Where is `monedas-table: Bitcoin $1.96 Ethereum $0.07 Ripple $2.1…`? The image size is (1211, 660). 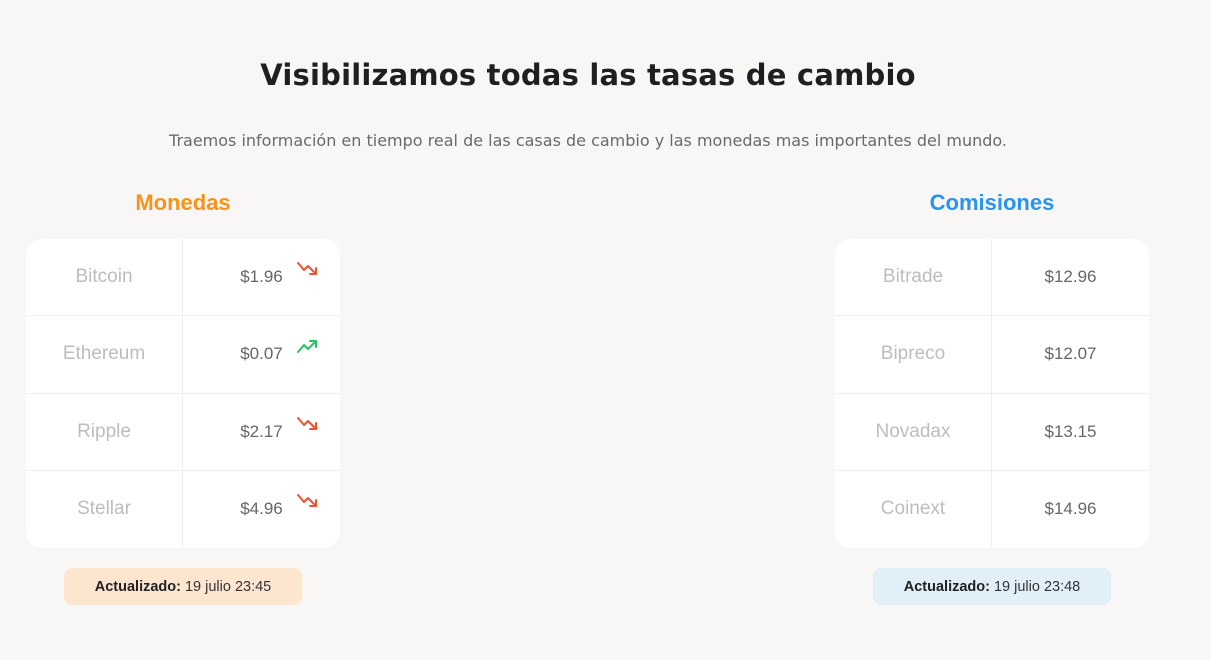
monedas-table: Bitcoin $1.96 Ethereum $0.07 Ripple $2.1… is located at coordinates (183, 393).